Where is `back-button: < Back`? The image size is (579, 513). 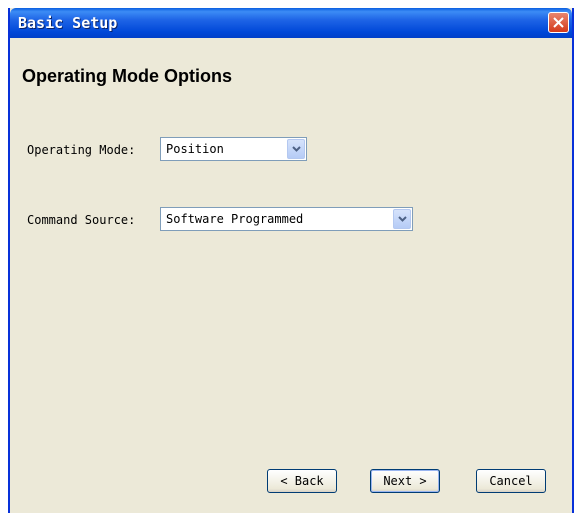
back-button: < Back is located at coordinates (302, 481).